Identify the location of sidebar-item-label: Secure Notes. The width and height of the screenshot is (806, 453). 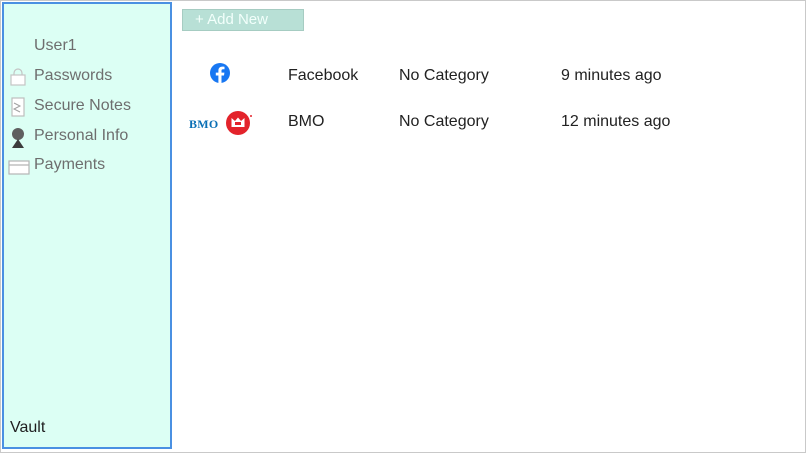
(82, 105).